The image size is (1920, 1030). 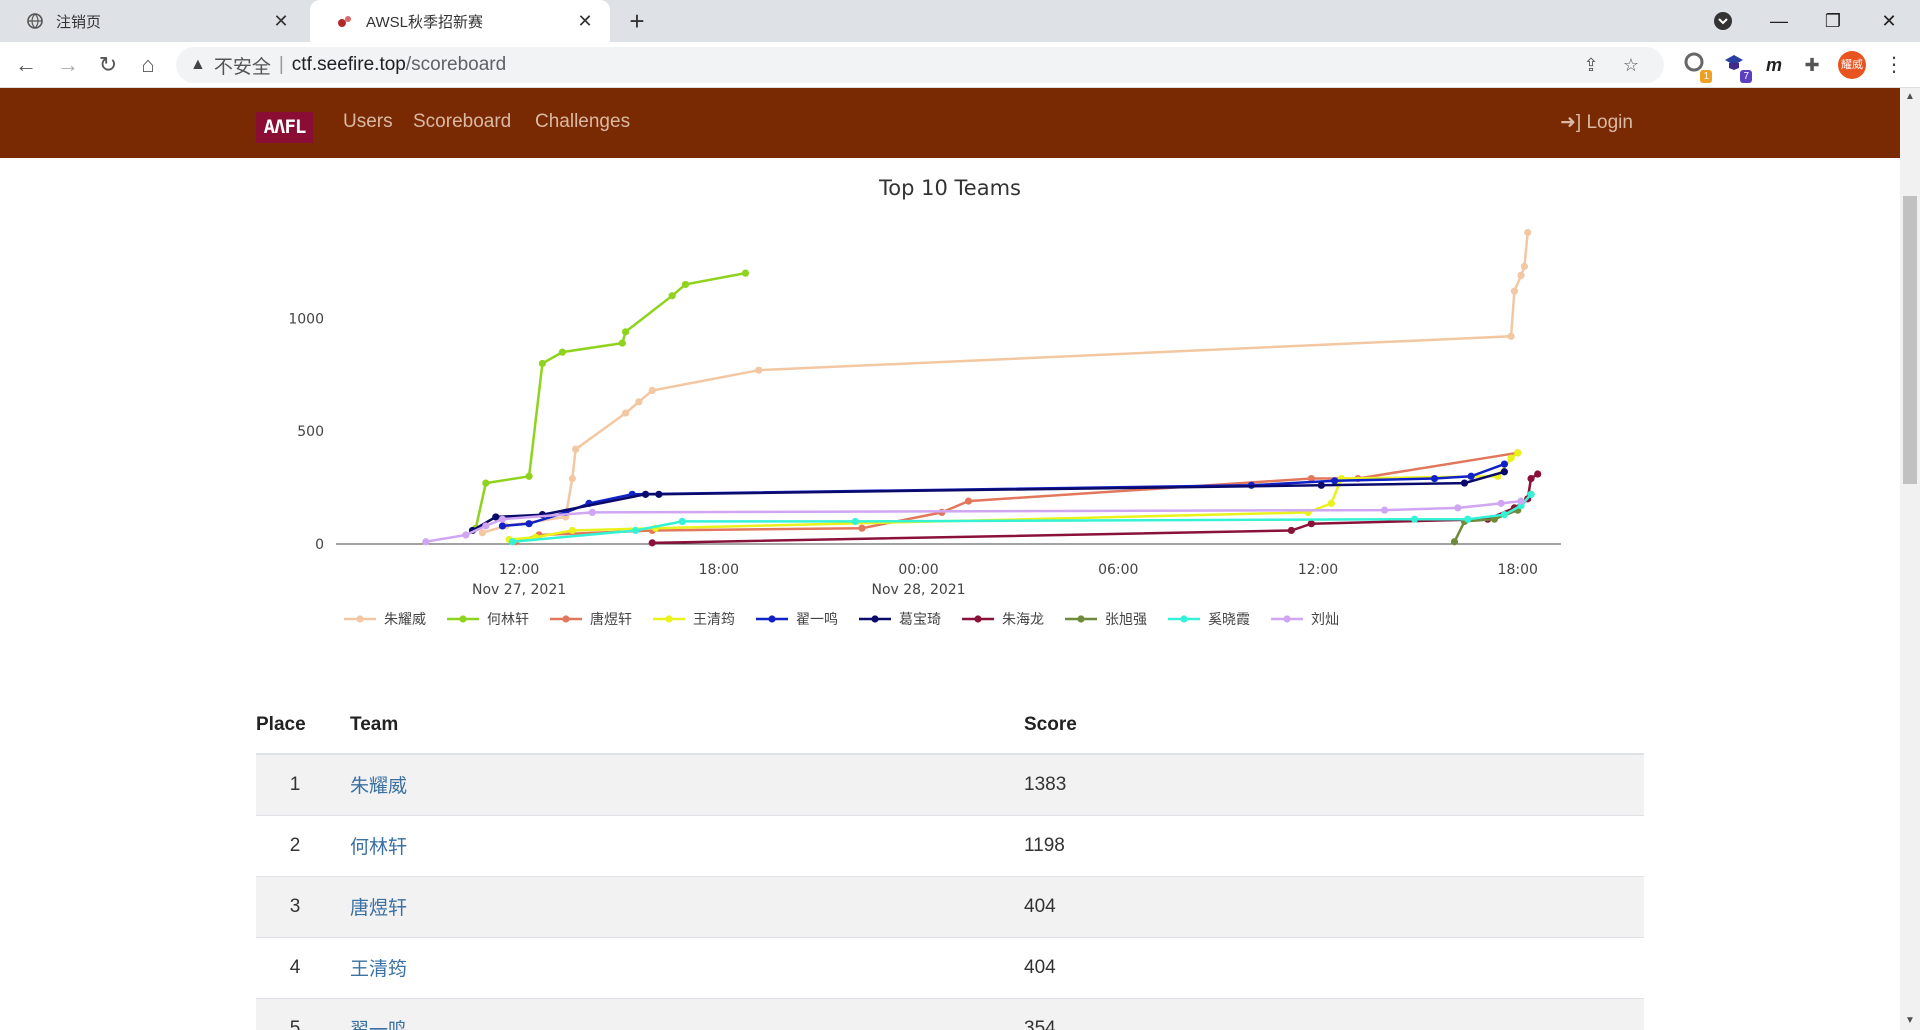 I want to click on legend-label: 唐煜轩, so click(x=611, y=619).